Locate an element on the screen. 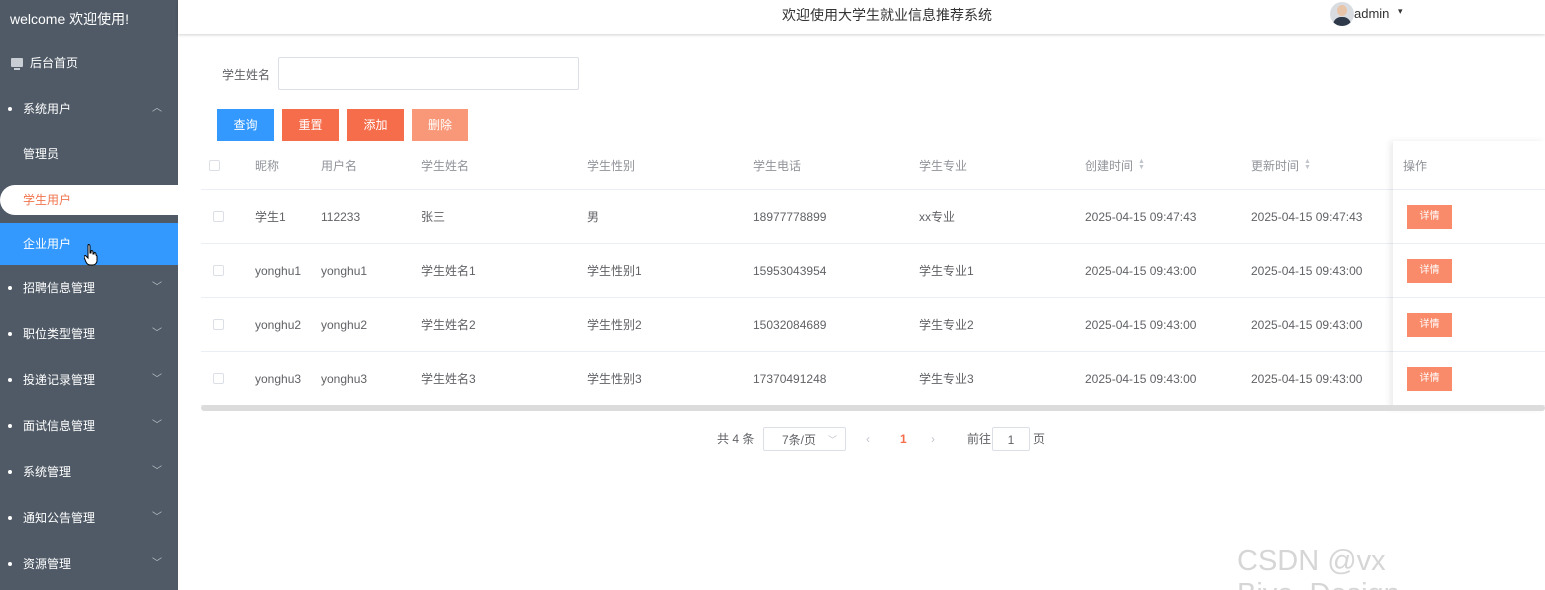 The height and width of the screenshot is (590, 1545). column-header-created: 创建时间 ▲ ▼ is located at coordinates (1115, 165).